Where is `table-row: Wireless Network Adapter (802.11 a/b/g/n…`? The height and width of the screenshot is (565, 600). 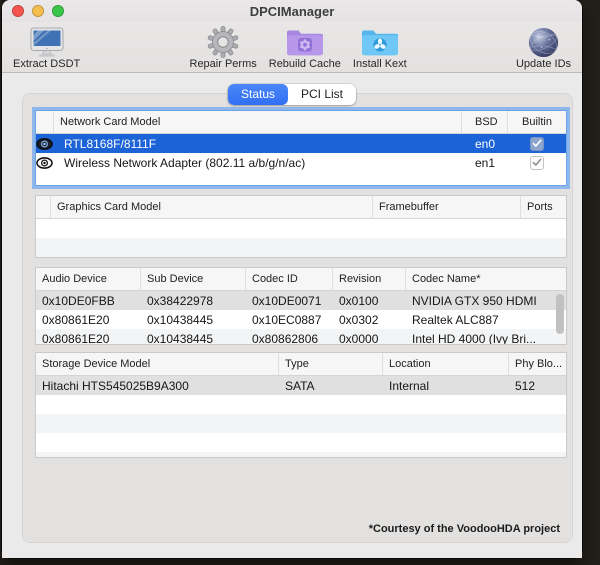 table-row: Wireless Network Adapter (802.11 a/b/g/n… is located at coordinates (301, 162).